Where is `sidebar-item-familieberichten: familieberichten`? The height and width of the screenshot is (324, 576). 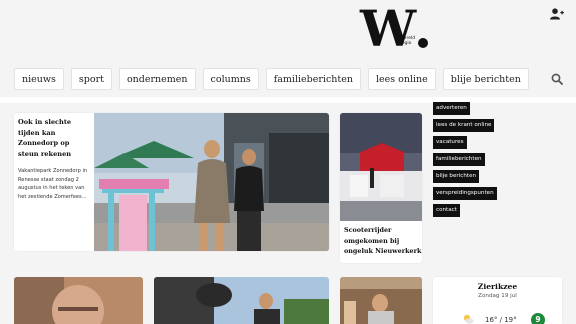 sidebar-item-familieberichten: familieberichten is located at coordinates (459, 159).